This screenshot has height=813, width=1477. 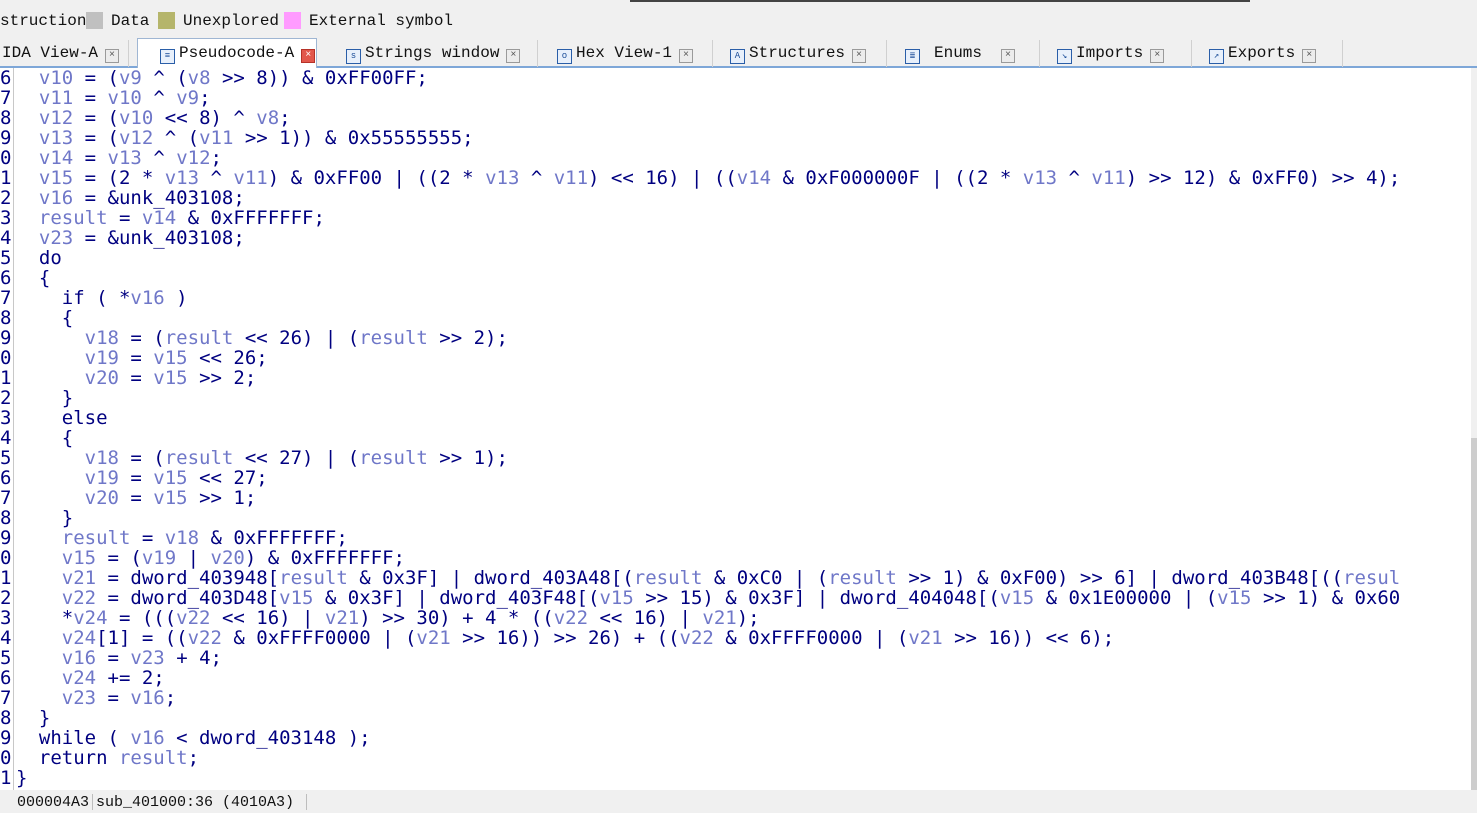 I want to click on code-token: ) >> 12) & 0xFF0) >> 4);, so click(x=1263, y=178).